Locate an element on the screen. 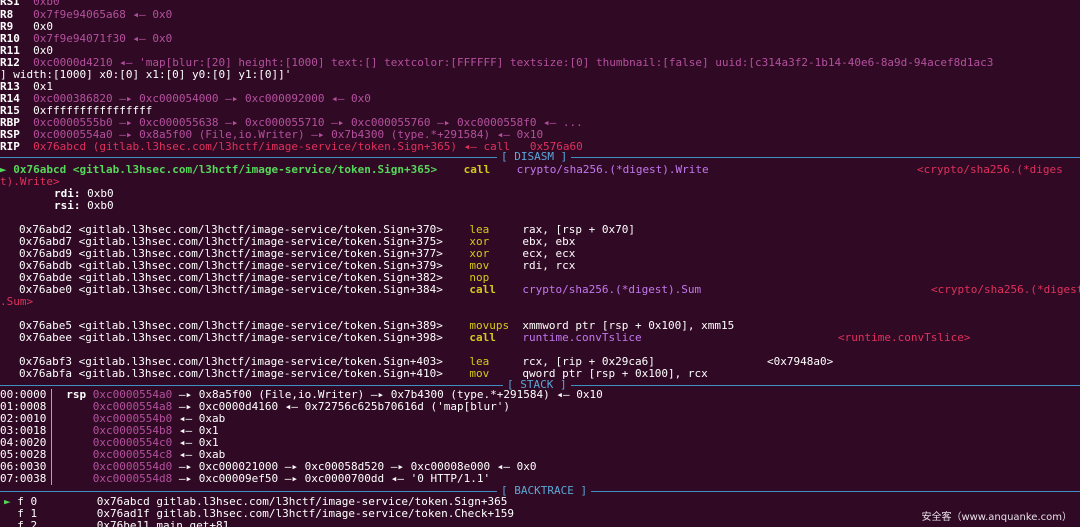  instruction-operands: crypto/sha256.(*digest).Write is located at coordinates (612, 169).